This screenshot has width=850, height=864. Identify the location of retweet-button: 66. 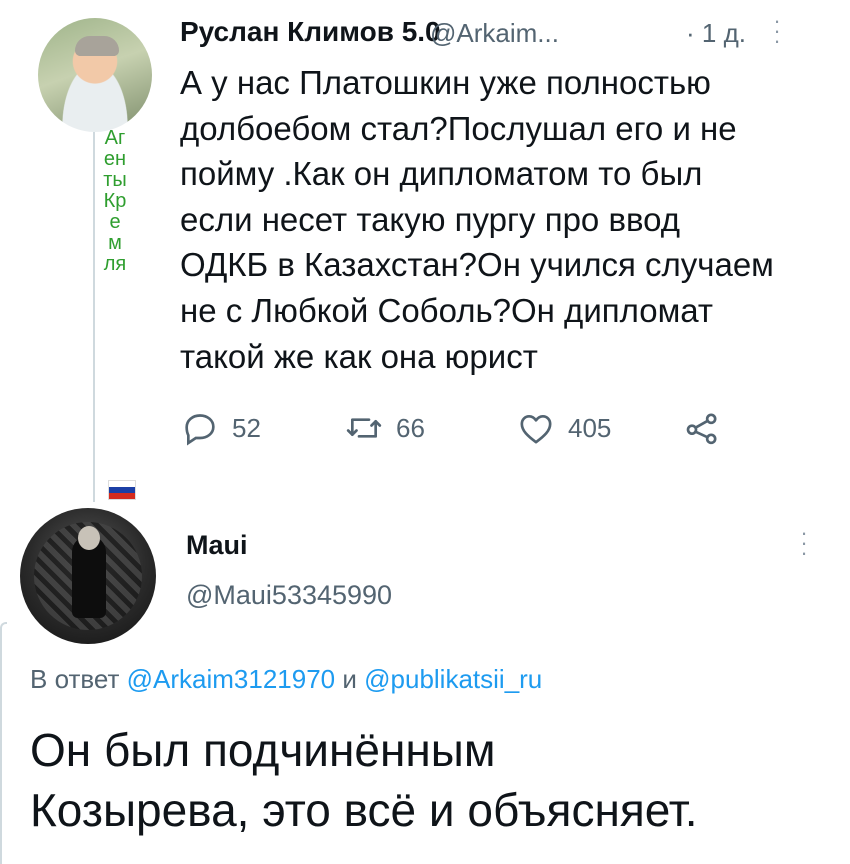
(384, 428).